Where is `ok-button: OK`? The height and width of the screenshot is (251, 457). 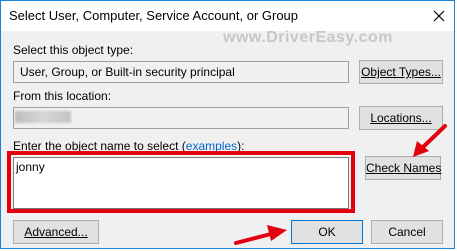
ok-button: OK is located at coordinates (327, 232).